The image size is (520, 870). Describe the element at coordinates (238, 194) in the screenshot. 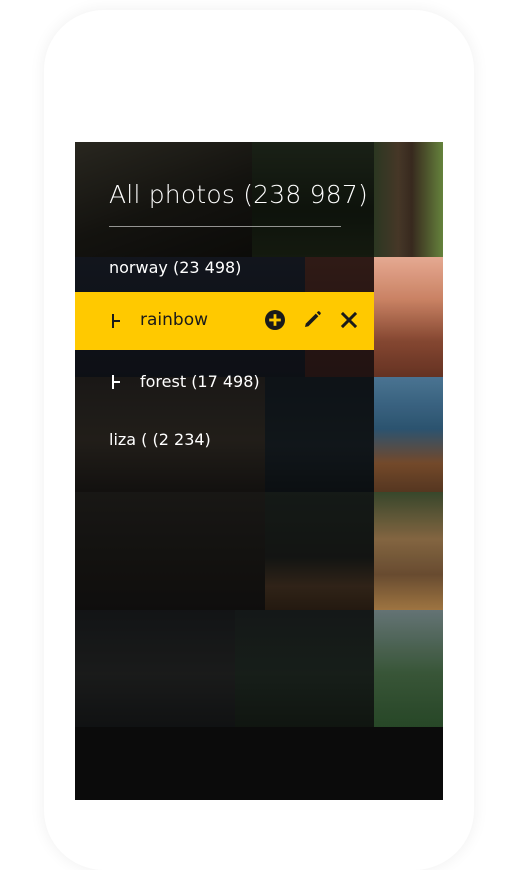

I see `page-title: All photos (238 987)` at that location.